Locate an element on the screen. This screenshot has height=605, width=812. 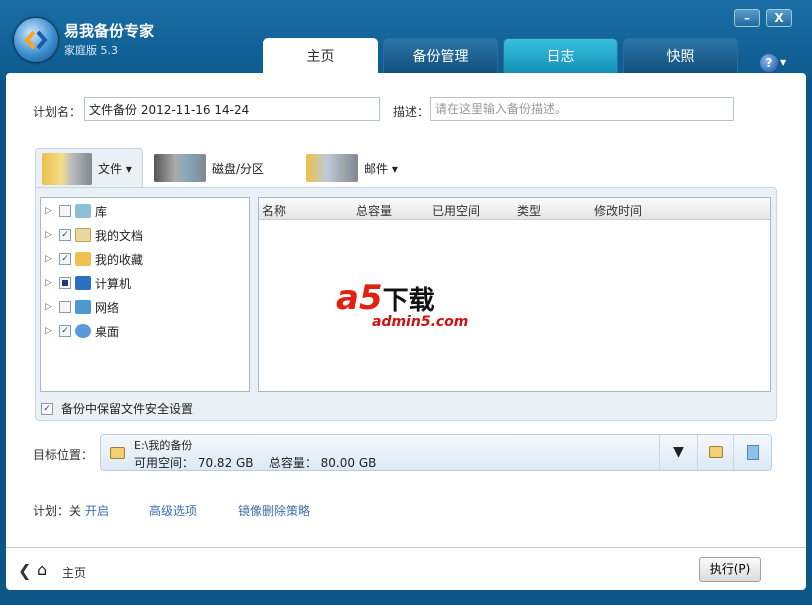
source-tab-label: 文件 ▾ is located at coordinates (115, 169).